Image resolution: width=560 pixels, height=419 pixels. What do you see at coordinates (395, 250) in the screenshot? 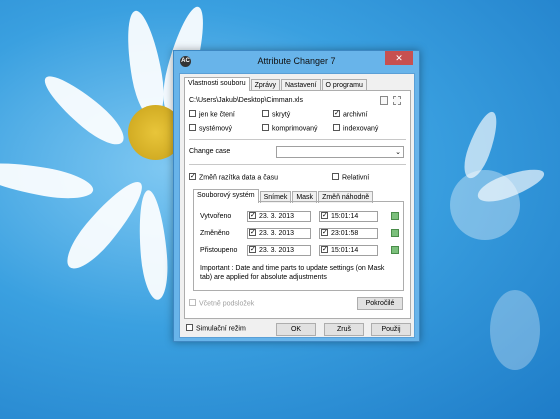
I see `accessed-now-button` at bounding box center [395, 250].